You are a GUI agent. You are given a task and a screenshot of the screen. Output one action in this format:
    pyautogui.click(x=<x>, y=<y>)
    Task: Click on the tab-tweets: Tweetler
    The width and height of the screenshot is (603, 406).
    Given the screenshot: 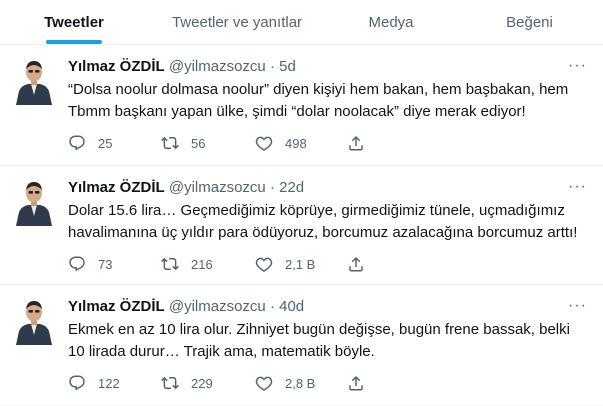 What is the action you would take?
    pyautogui.click(x=74, y=22)
    